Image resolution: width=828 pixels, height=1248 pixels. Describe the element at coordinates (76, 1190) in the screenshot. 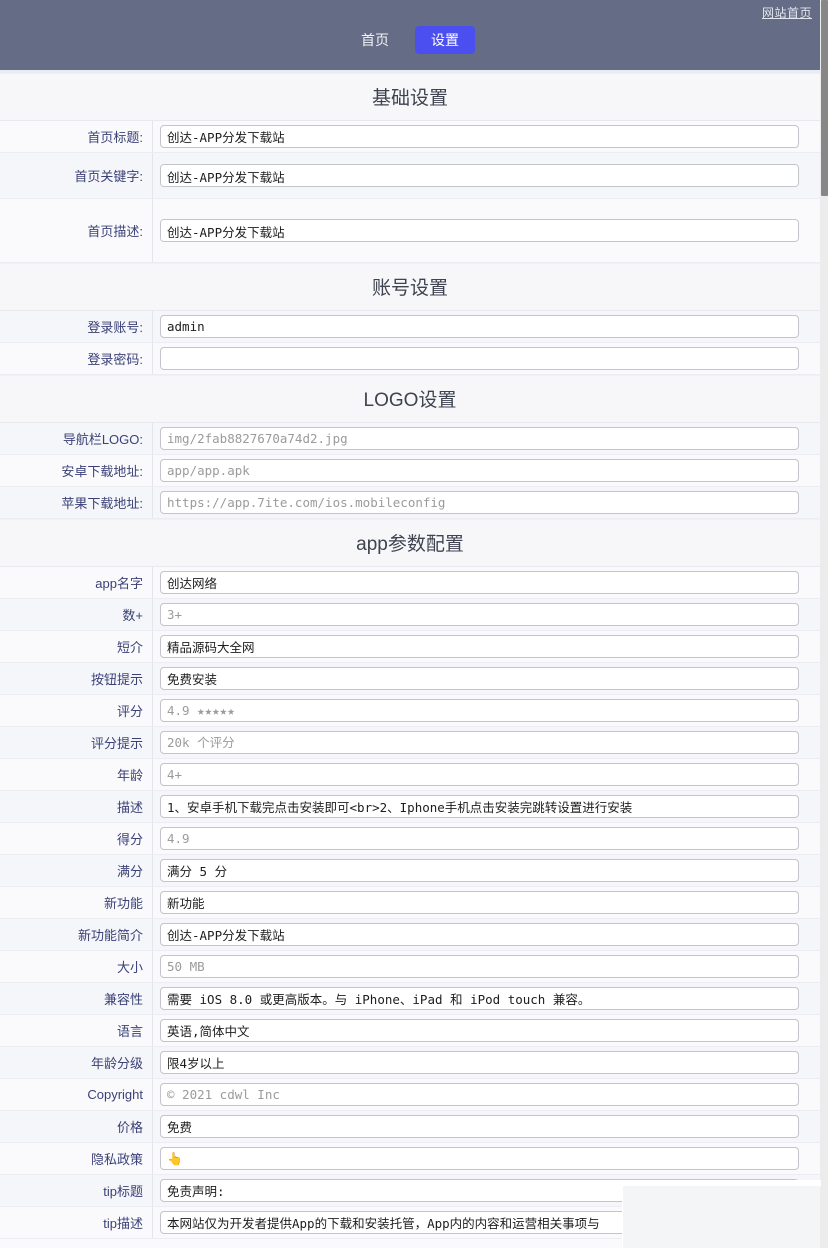

I see `field-label: tip标题` at that location.